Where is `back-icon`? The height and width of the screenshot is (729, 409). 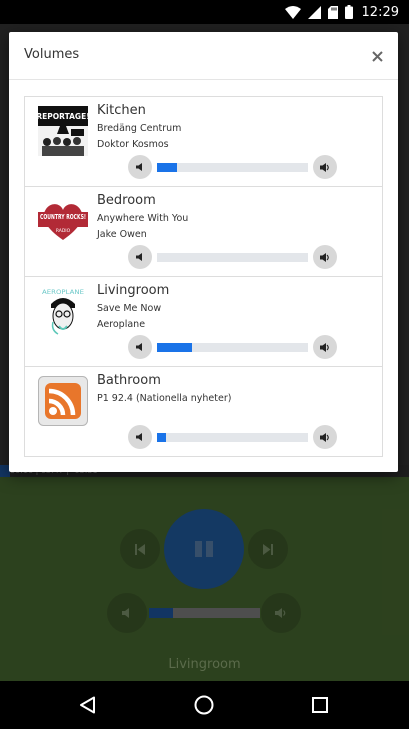
back-icon is located at coordinates (87, 705).